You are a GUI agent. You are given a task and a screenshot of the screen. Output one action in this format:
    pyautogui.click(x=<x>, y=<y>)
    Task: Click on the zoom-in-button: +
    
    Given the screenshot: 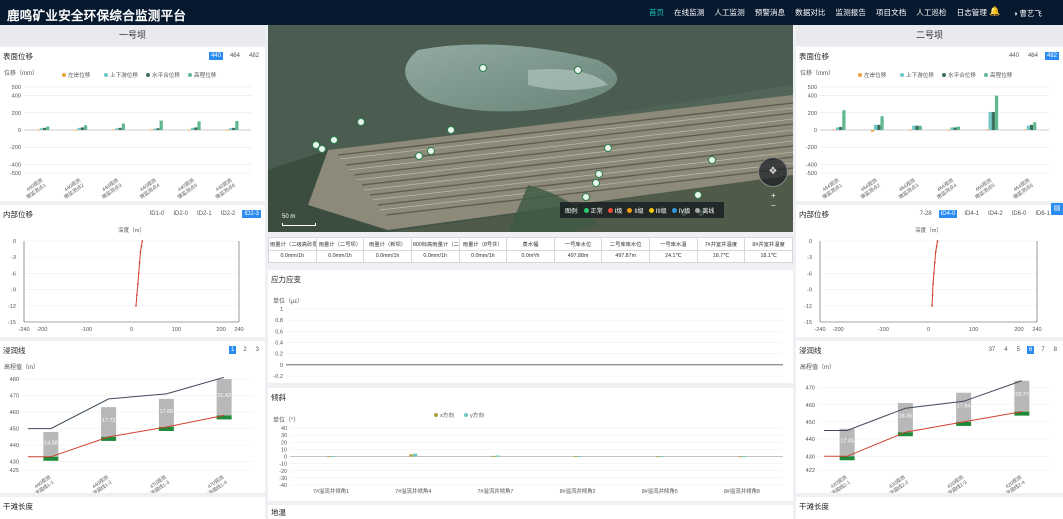 What is the action you would take?
    pyautogui.click(x=773, y=195)
    